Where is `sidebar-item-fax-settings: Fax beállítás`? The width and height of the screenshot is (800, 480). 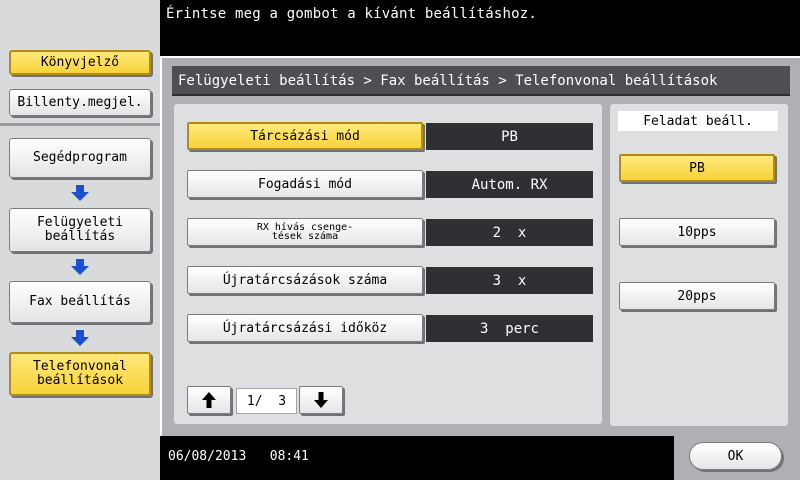
sidebar-item-fax-settings: Fax beállítás is located at coordinates (80, 302).